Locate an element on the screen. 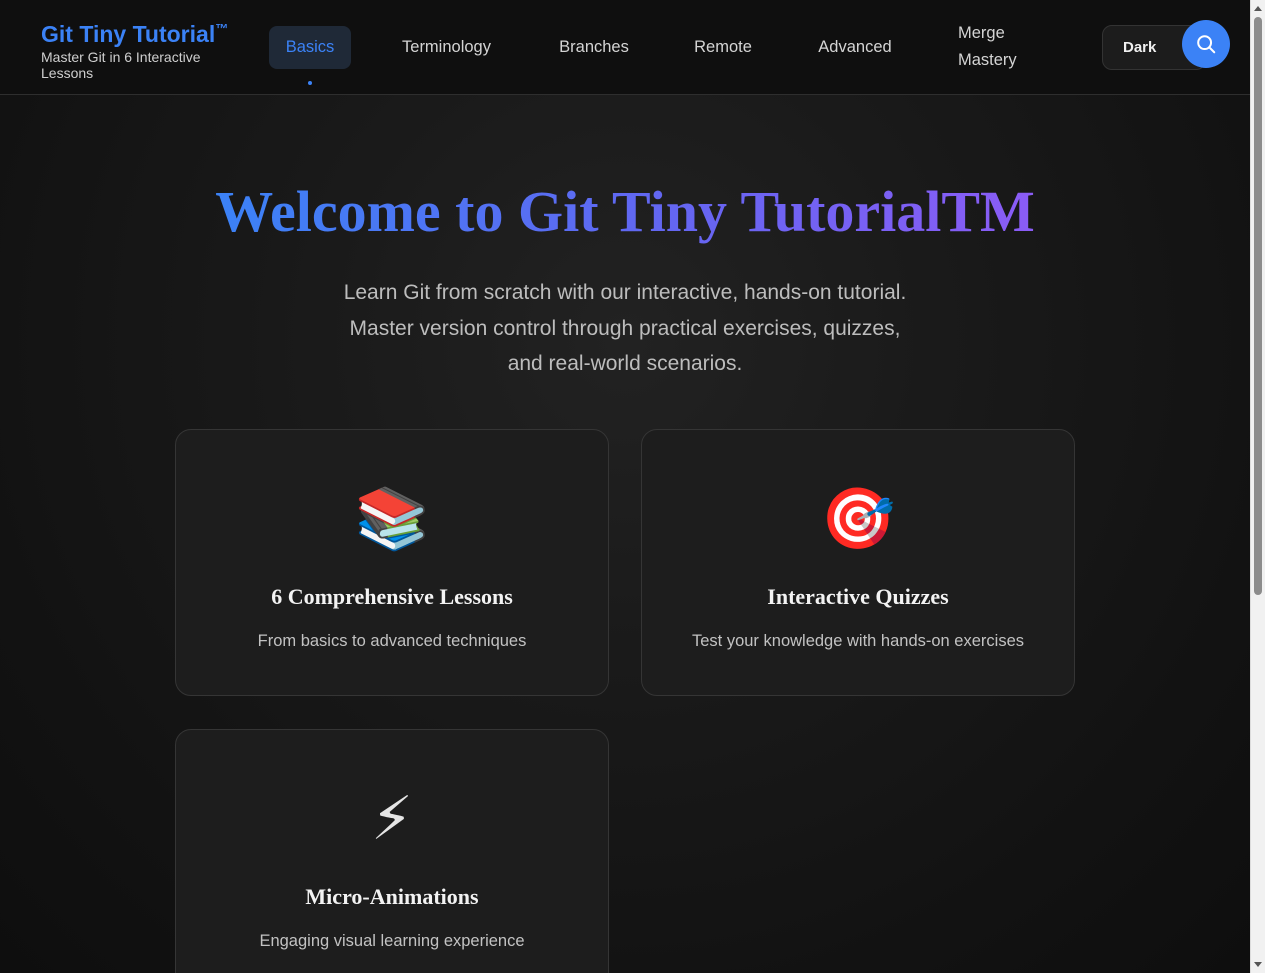 The height and width of the screenshot is (973, 1265). search-icon is located at coordinates (1206, 44).